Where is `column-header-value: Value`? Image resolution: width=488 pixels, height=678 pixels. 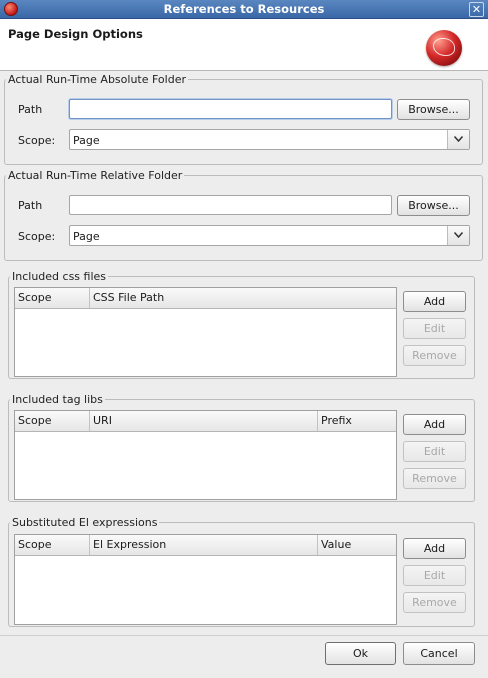
column-header-value: Value is located at coordinates (356, 545).